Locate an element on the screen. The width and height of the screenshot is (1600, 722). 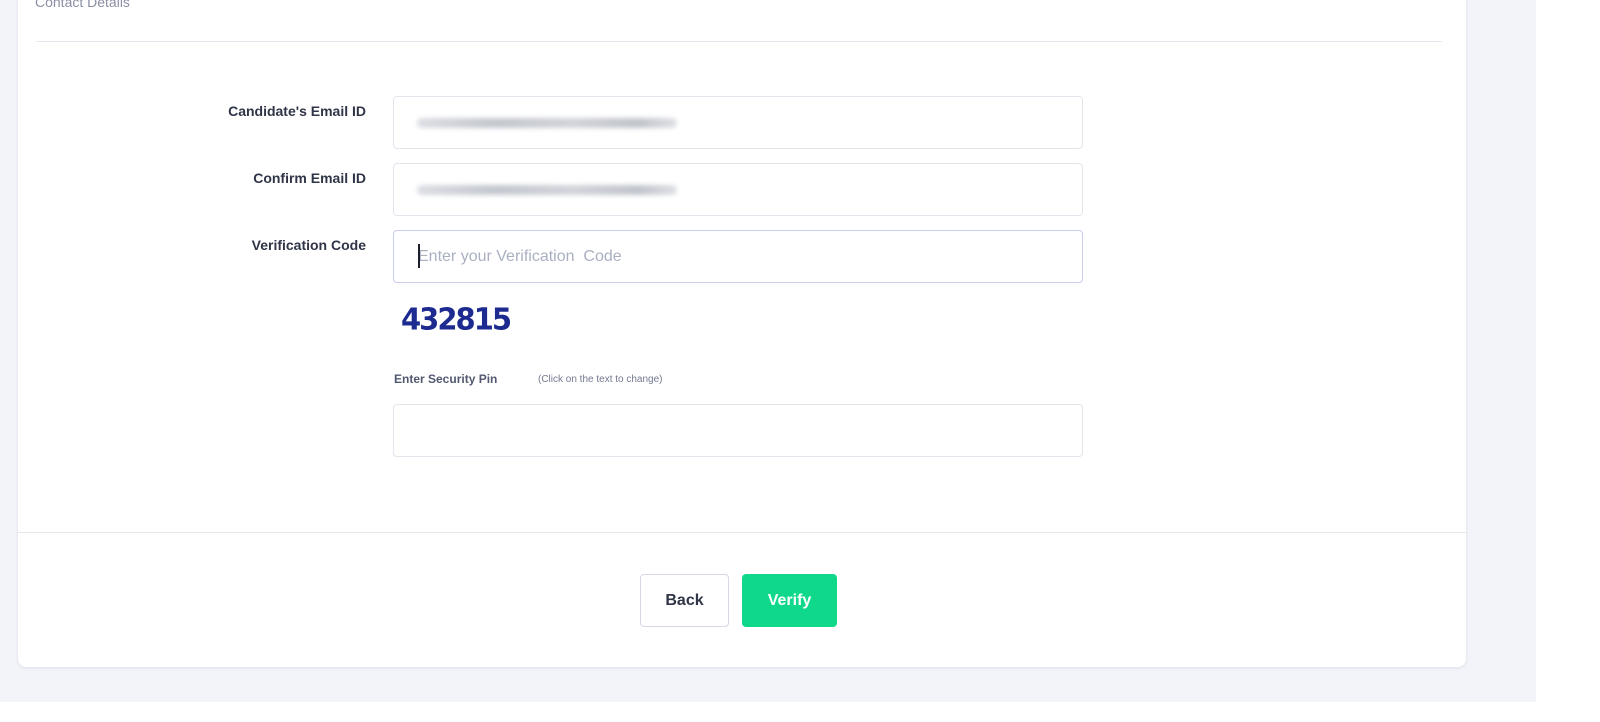
back-button: Back is located at coordinates (684, 600).